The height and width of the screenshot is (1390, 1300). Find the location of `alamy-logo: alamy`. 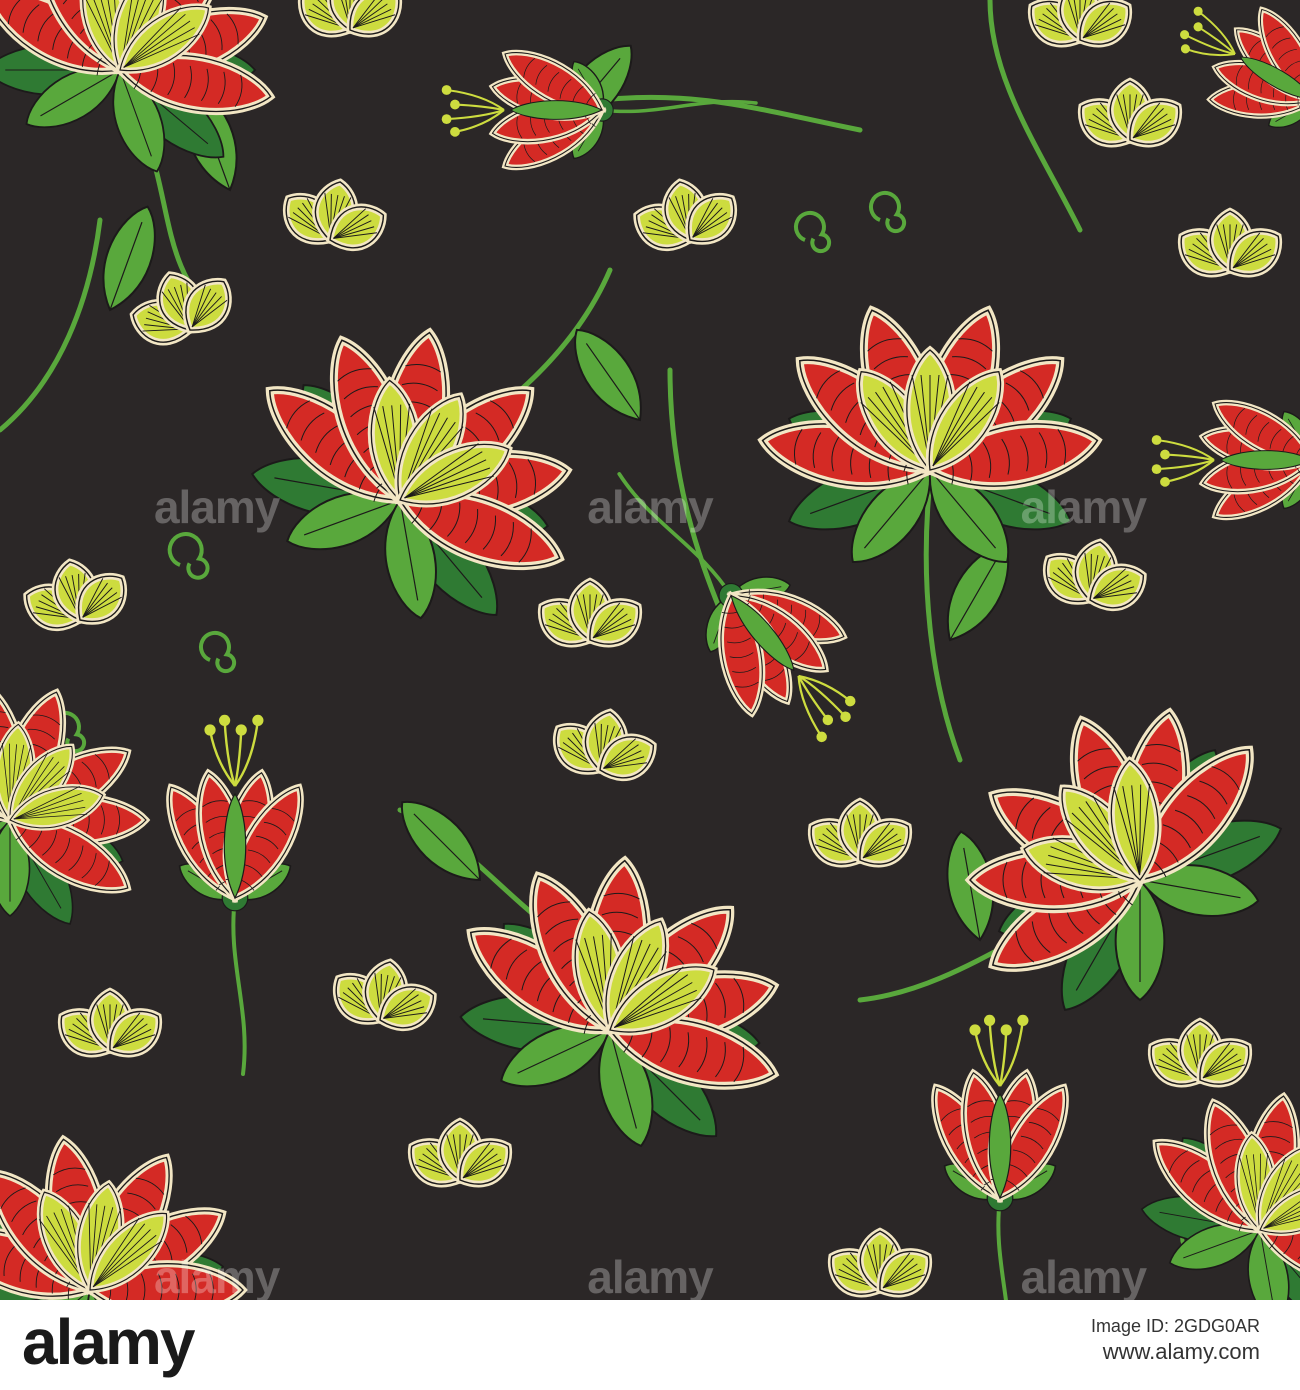

alamy-logo: alamy is located at coordinates (108, 1342).